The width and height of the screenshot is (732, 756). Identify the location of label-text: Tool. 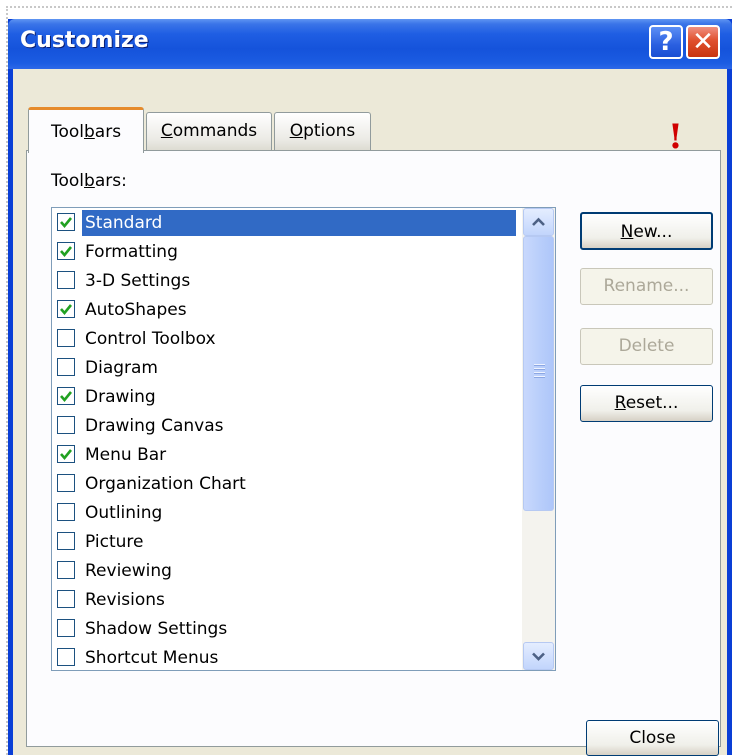
(68, 181).